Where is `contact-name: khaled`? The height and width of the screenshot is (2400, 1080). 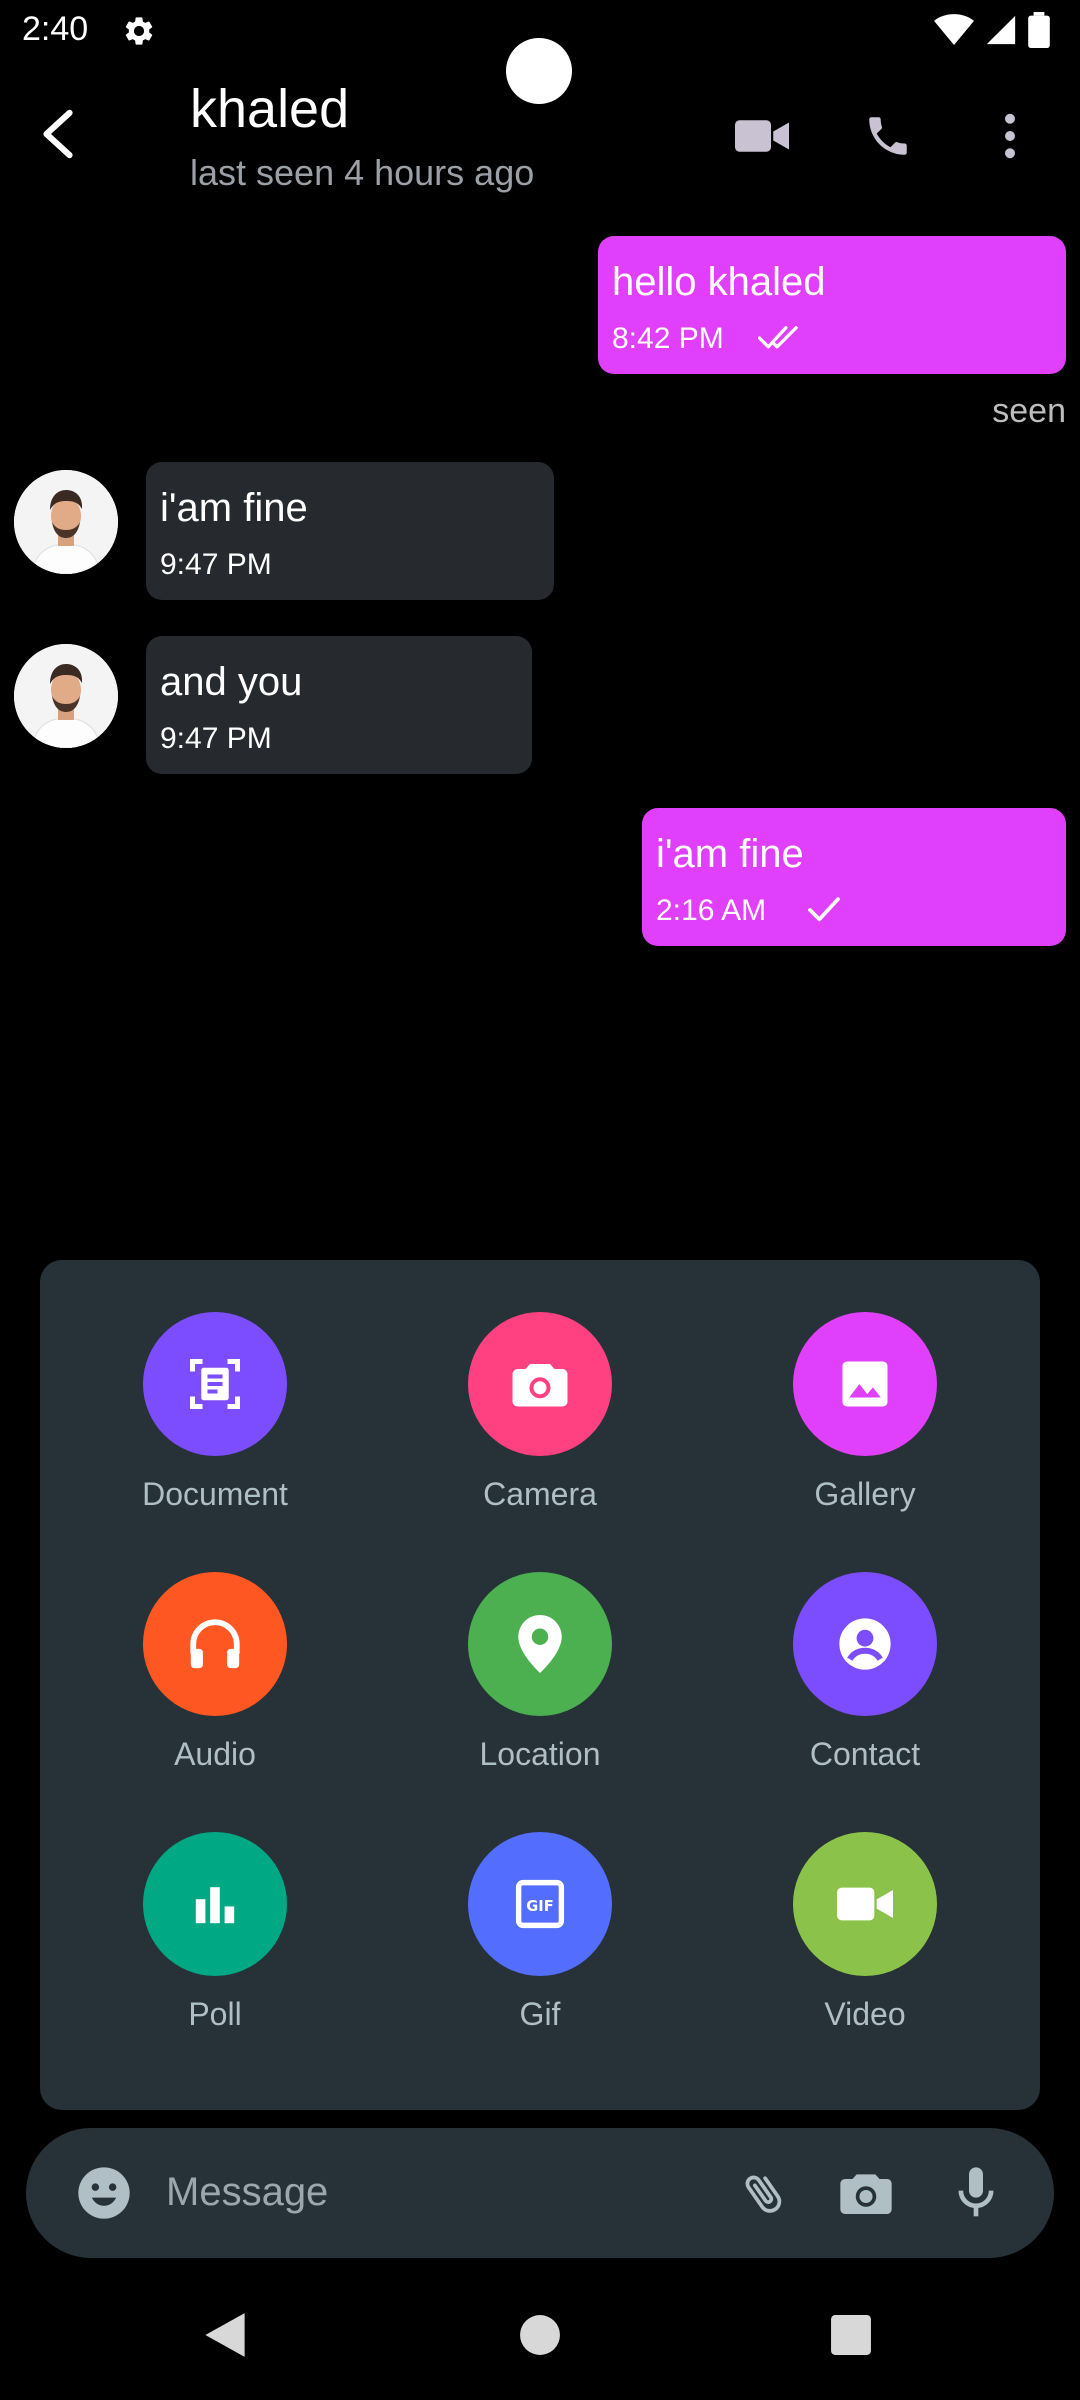
contact-name: khaled is located at coordinates (269, 109).